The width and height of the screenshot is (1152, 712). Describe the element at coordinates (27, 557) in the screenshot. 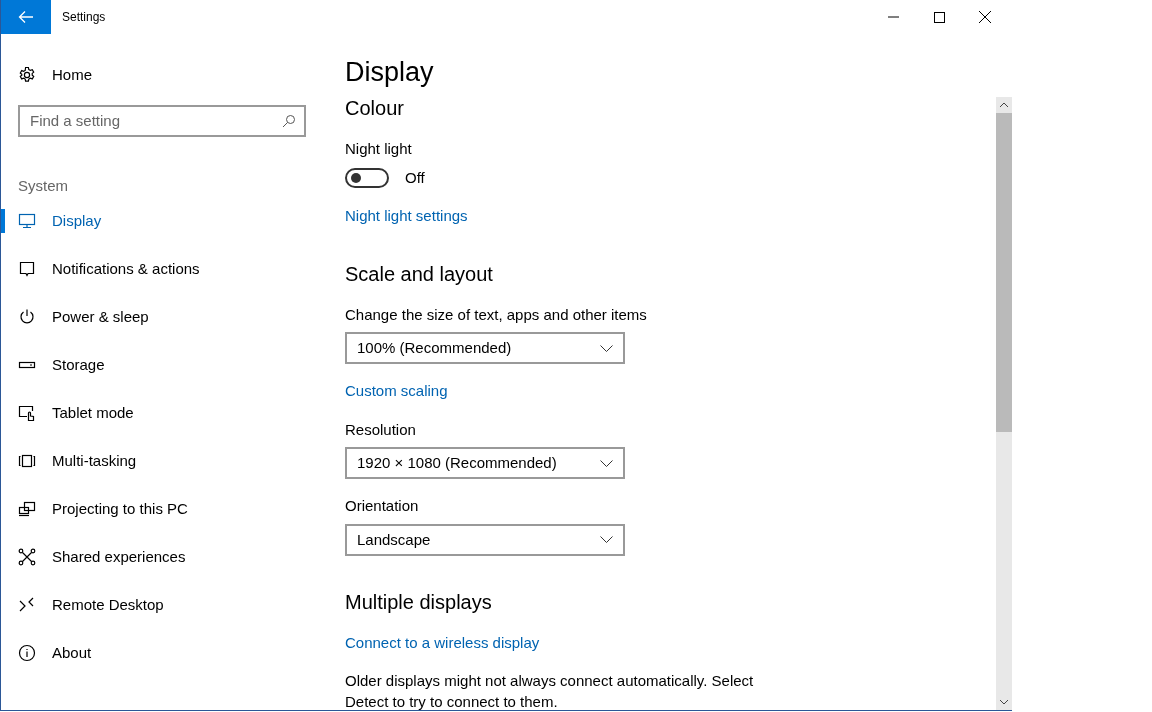

I see `network-nodes-icon` at that location.